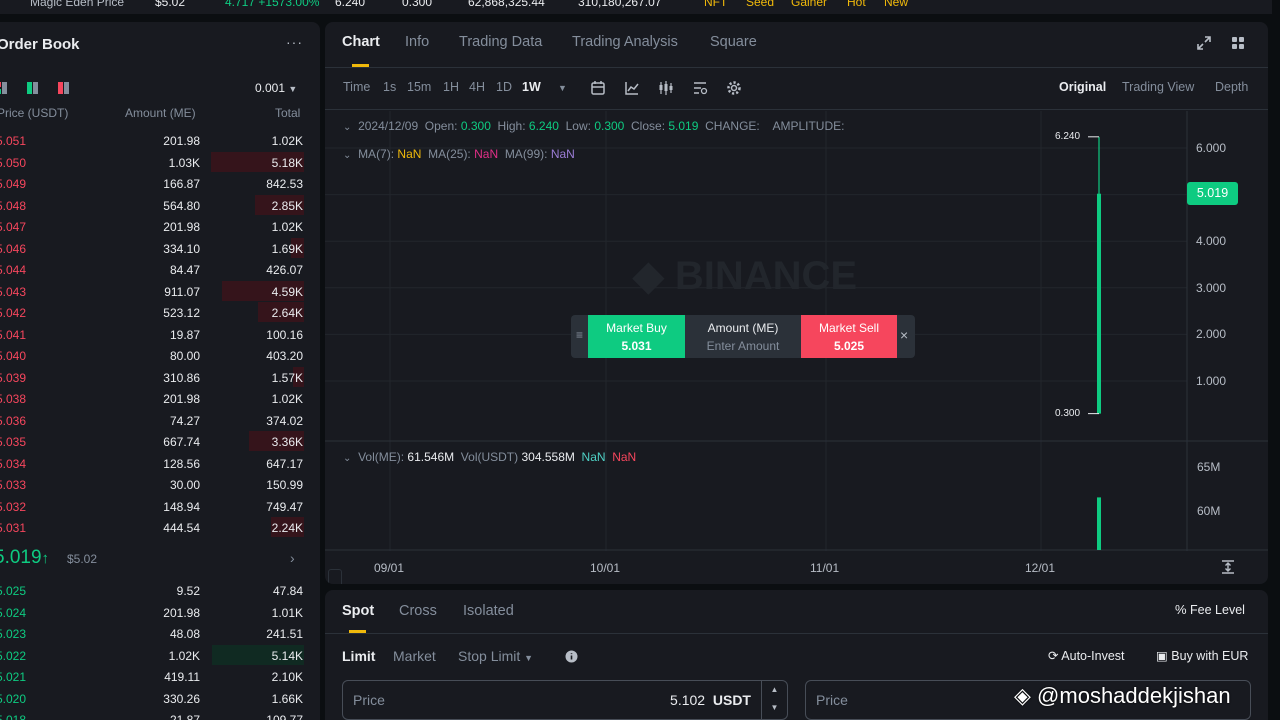 The height and width of the screenshot is (720, 1280). Describe the element at coordinates (389, 87) in the screenshot. I see `interval-1s: 1s` at that location.